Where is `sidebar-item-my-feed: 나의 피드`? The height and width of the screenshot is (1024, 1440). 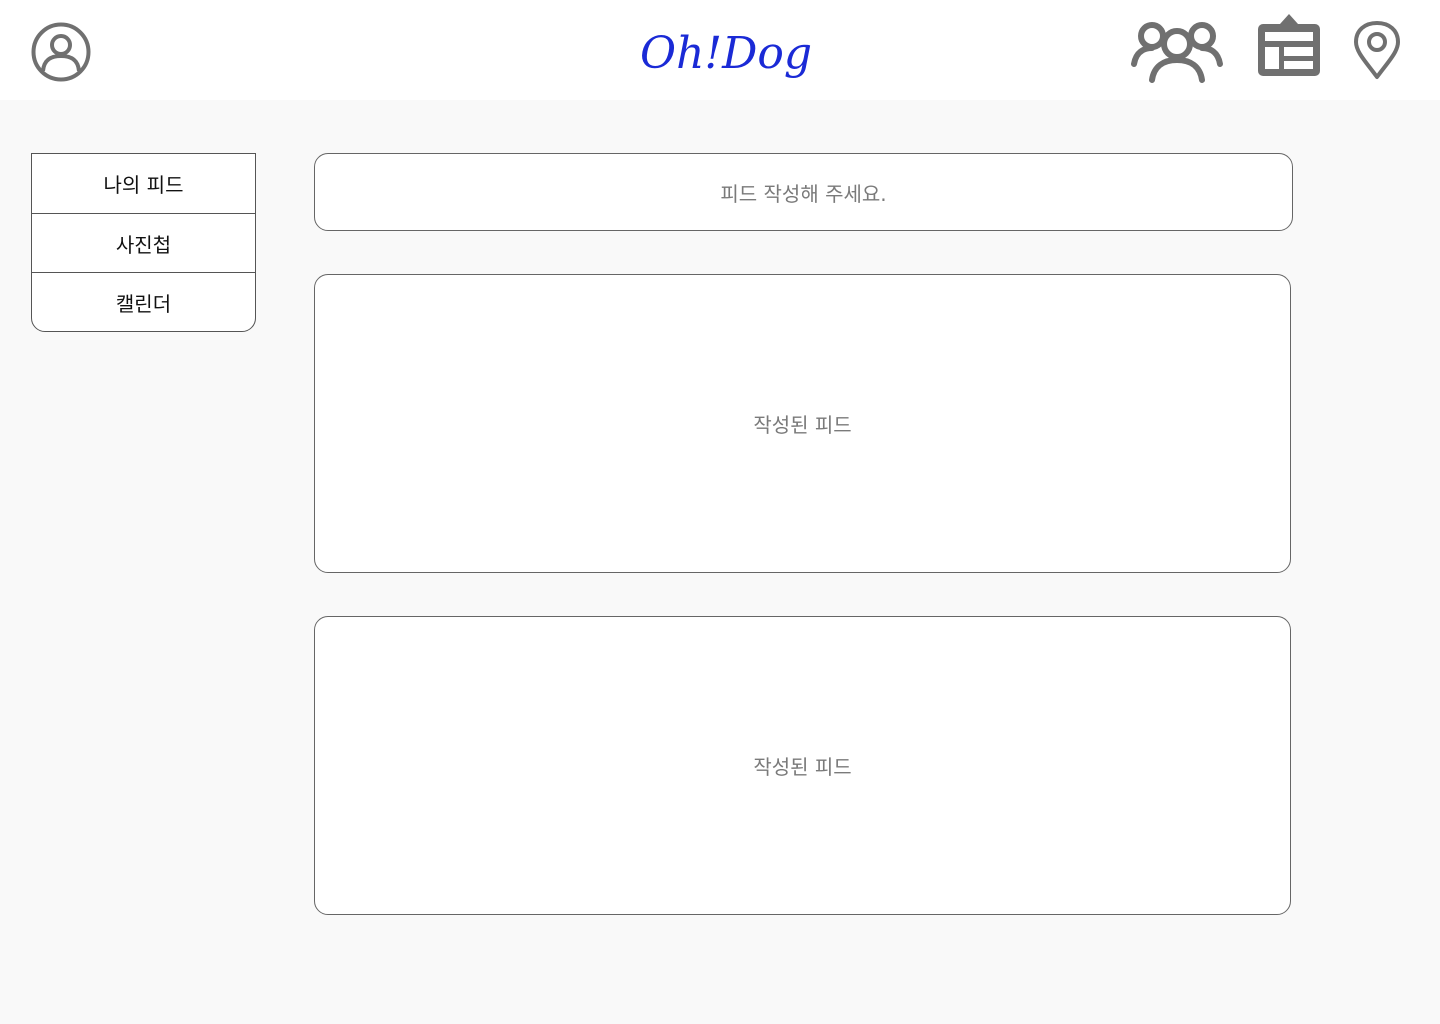
sidebar-item-my-feed: 나의 피드 is located at coordinates (143, 184).